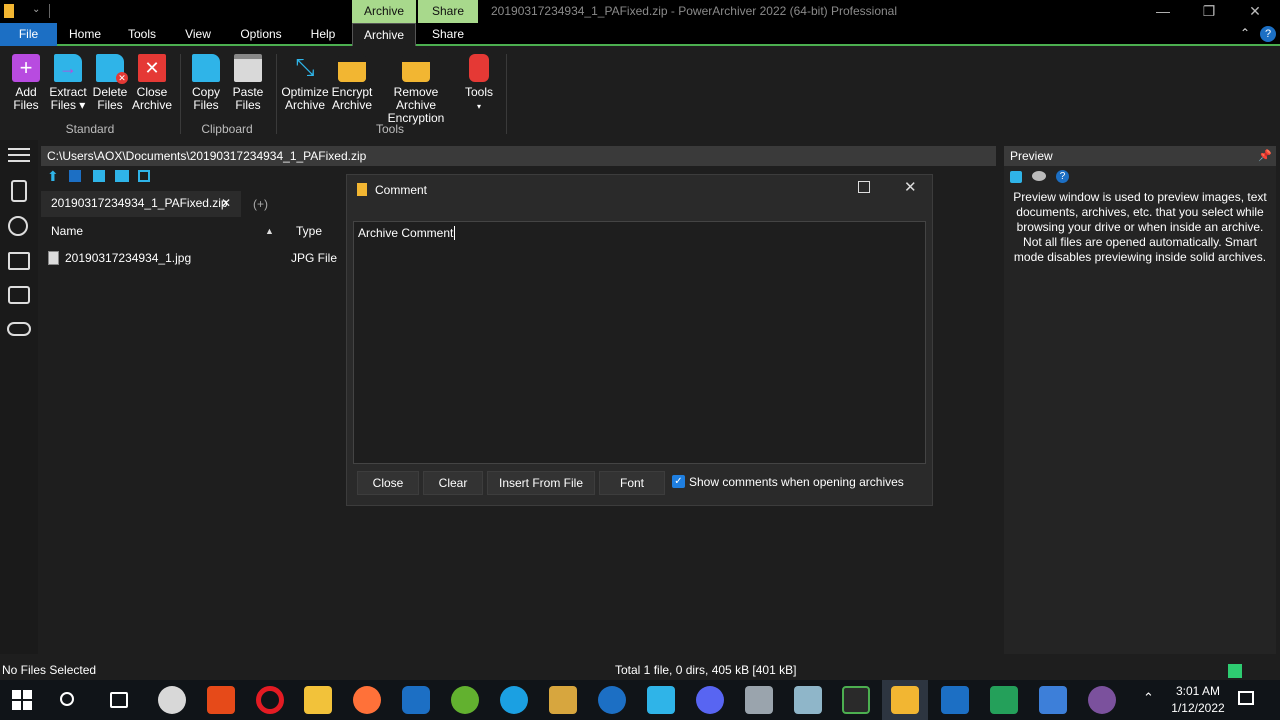  What do you see at coordinates (276, 94) in the screenshot?
I see `ribbon-separator` at bounding box center [276, 94].